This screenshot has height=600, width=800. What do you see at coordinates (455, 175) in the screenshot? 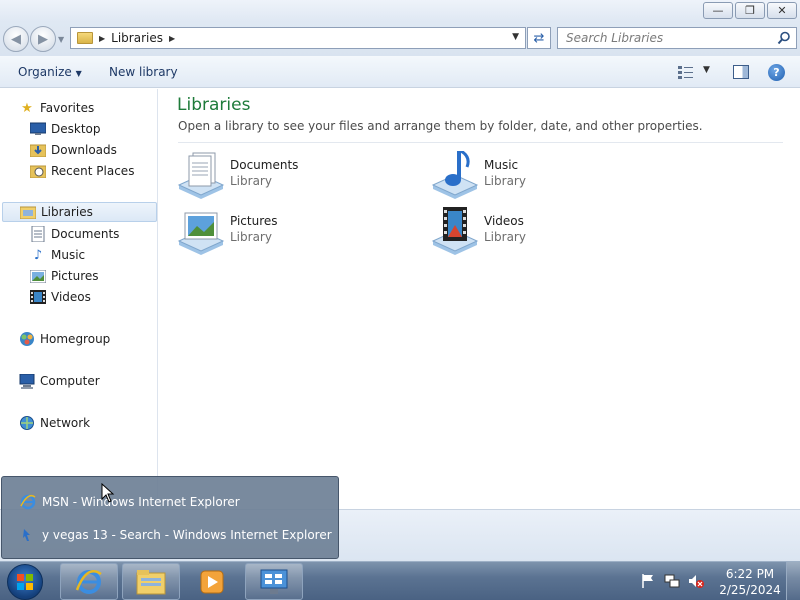
I see `music-library-icon` at bounding box center [455, 175].